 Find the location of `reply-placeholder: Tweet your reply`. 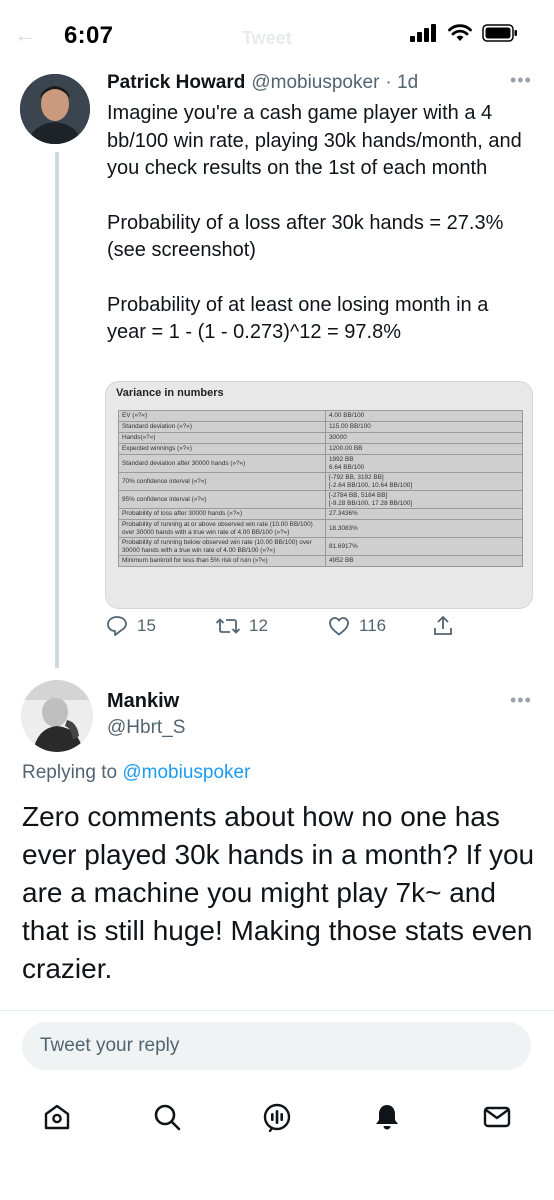

reply-placeholder: Tweet your reply is located at coordinates (110, 1045).